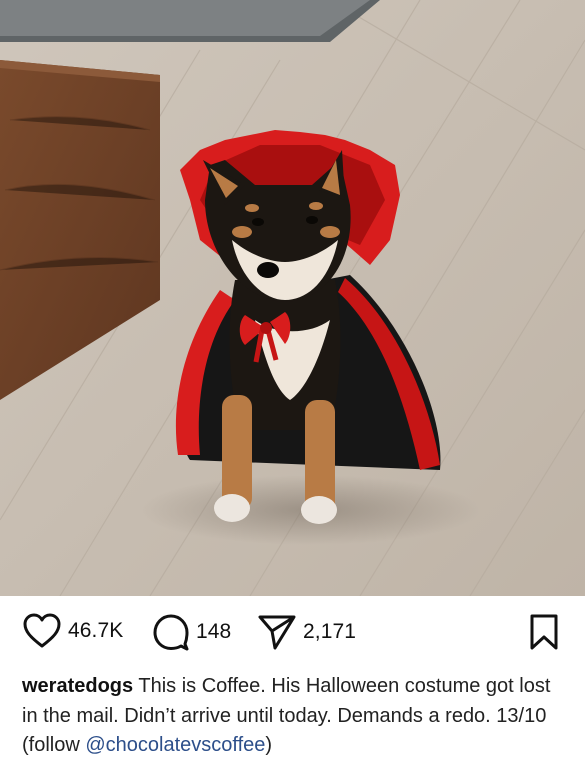 The height and width of the screenshot is (766, 585). Describe the element at coordinates (175, 745) in the screenshot. I see `caption-mention-link: @chocolatevscoffee` at that location.